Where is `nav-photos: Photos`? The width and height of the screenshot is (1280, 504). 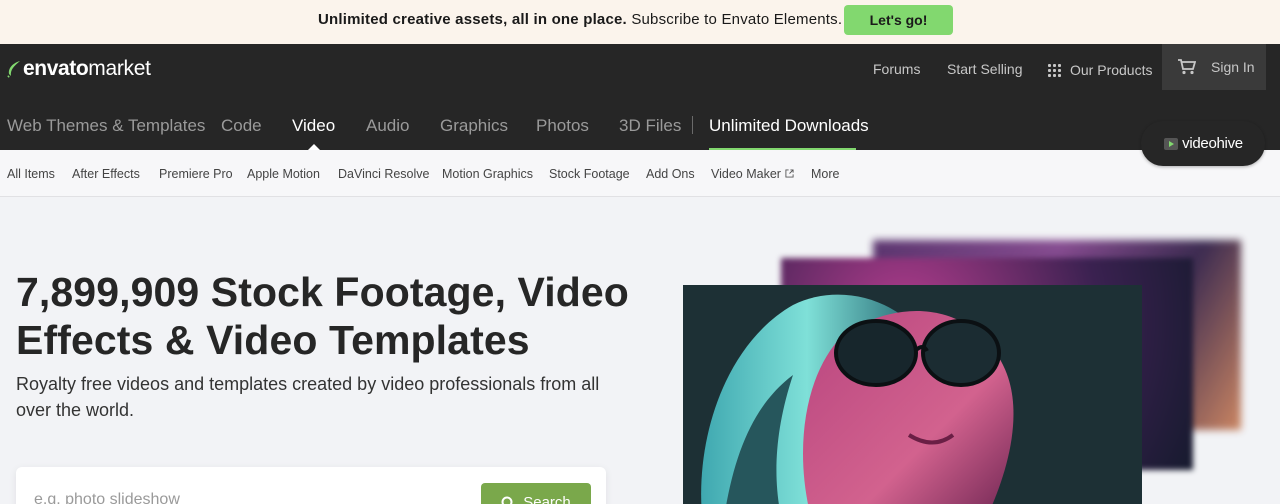
nav-photos: Photos is located at coordinates (562, 126).